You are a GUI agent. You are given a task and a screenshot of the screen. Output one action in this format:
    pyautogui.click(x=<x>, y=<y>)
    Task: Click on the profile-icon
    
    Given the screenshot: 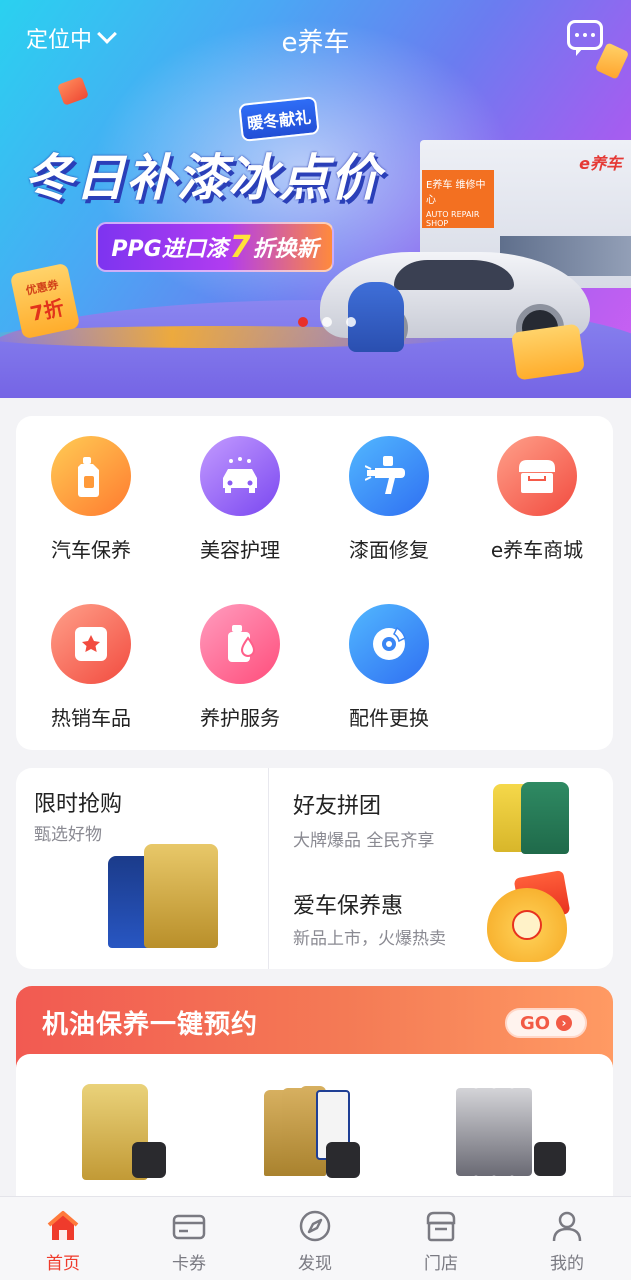 What is the action you would take?
    pyautogui.click(x=567, y=1226)
    